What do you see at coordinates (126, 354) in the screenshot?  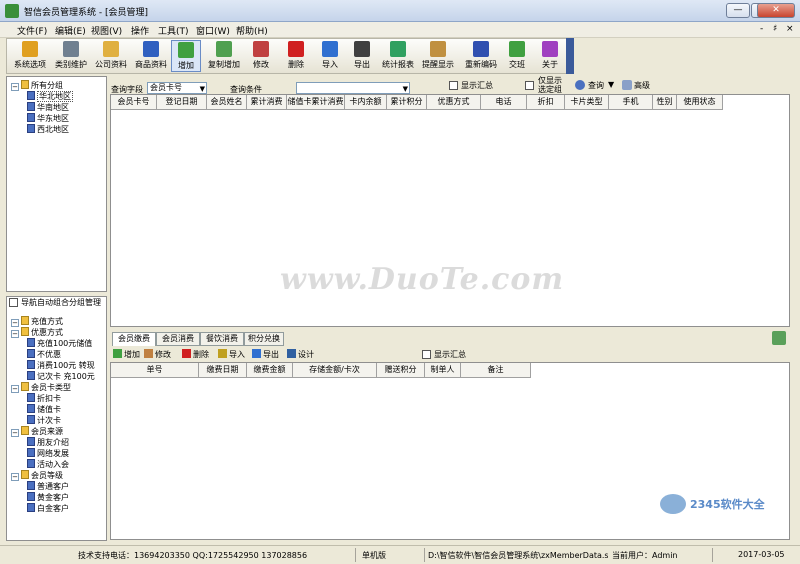 I see `sub-toolbar-button-1: 增加` at bounding box center [126, 354].